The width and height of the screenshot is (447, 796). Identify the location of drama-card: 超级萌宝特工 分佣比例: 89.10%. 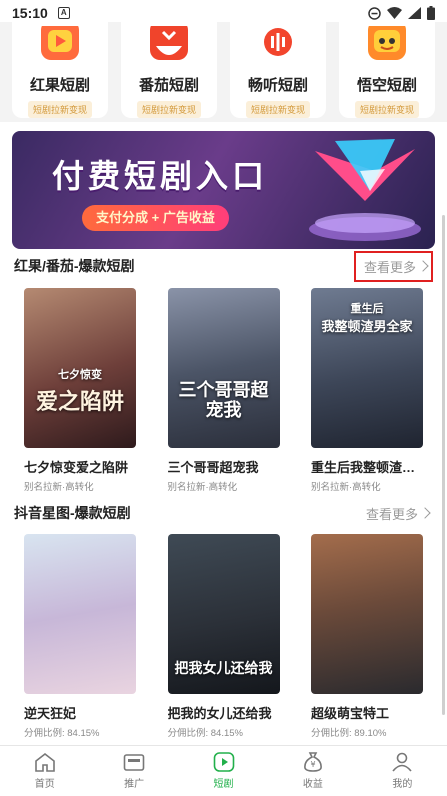
(367, 636).